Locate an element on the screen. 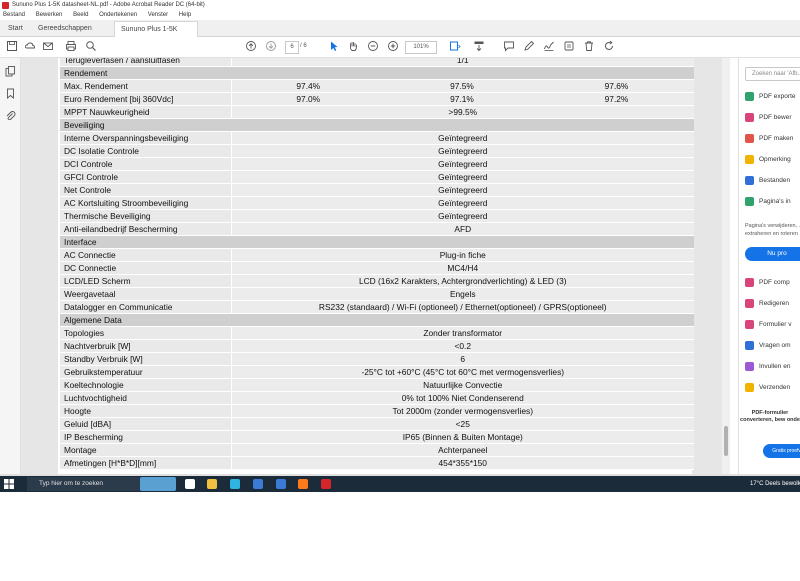 This screenshot has height=581, width=800. left-navigation-rail is located at coordinates (10, 266).